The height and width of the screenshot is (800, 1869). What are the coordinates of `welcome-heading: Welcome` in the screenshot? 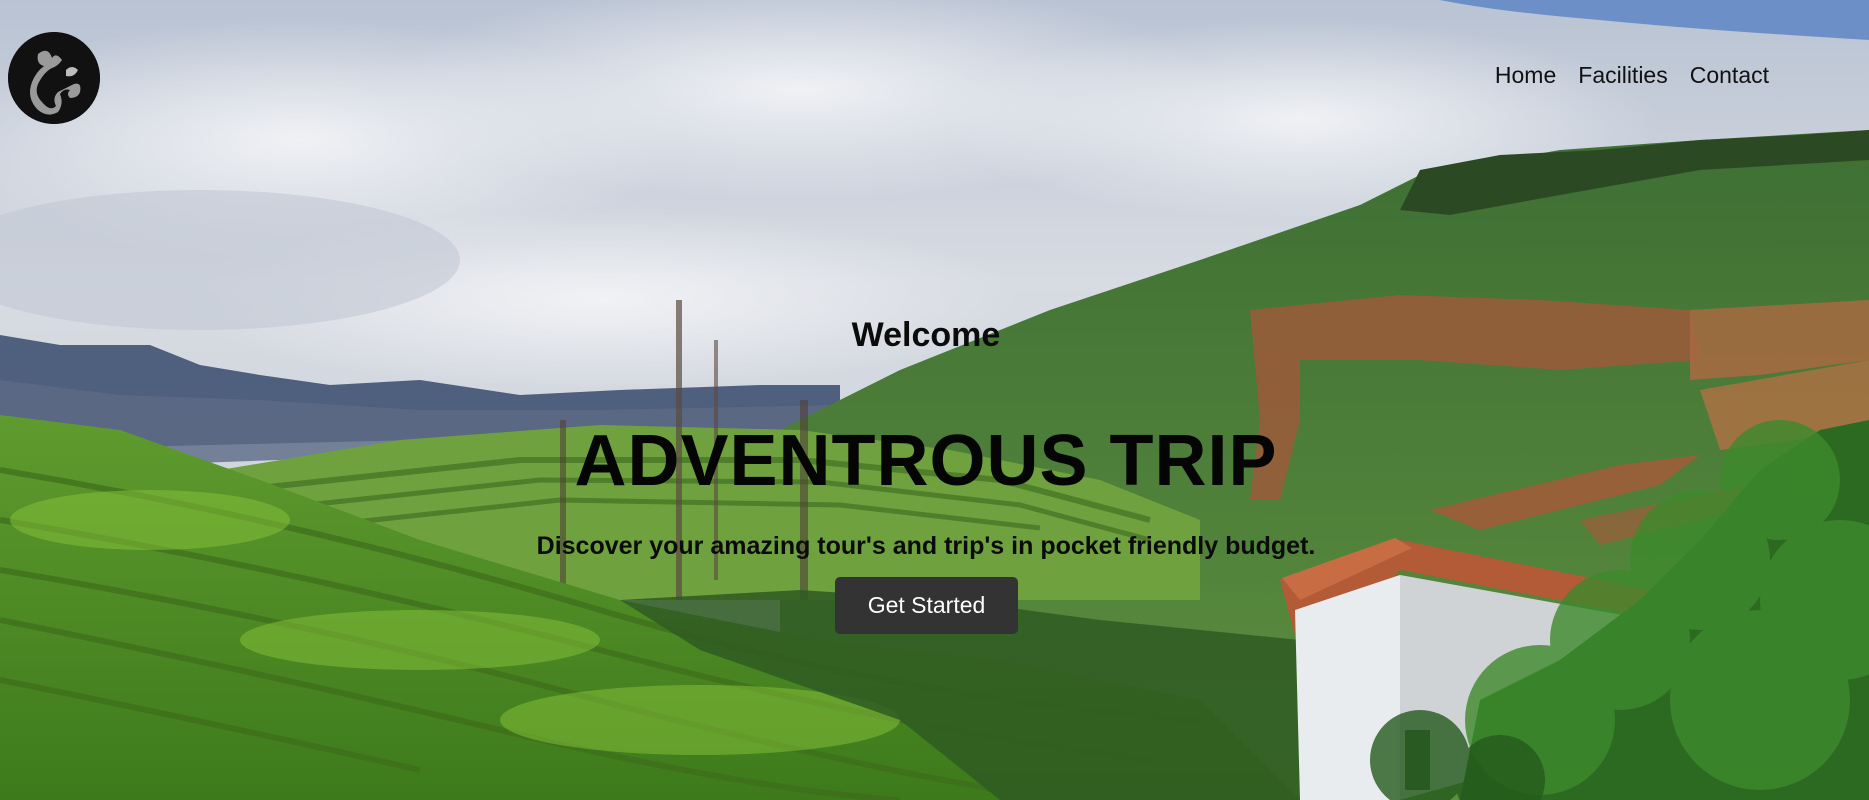 It's located at (926, 335).